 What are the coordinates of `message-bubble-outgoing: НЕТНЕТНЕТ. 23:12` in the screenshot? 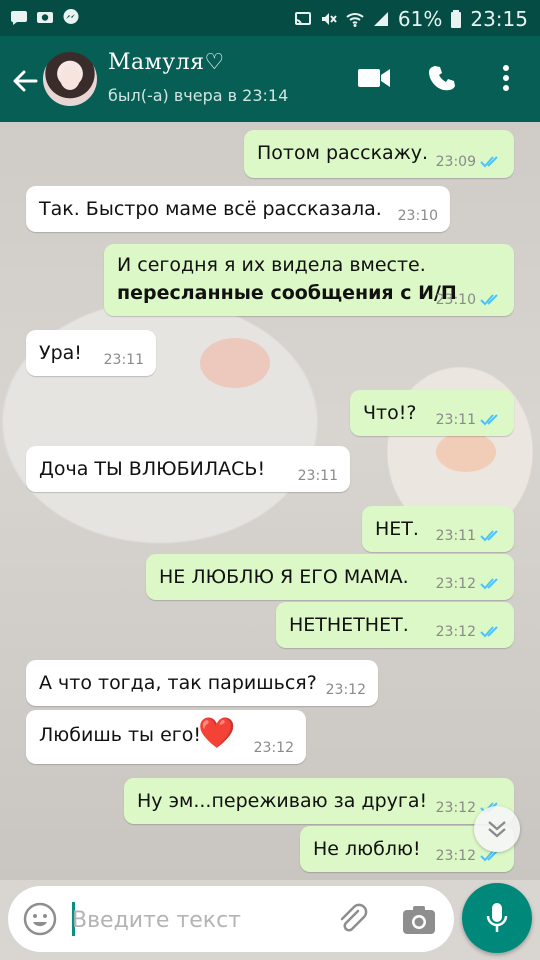 It's located at (395, 625).